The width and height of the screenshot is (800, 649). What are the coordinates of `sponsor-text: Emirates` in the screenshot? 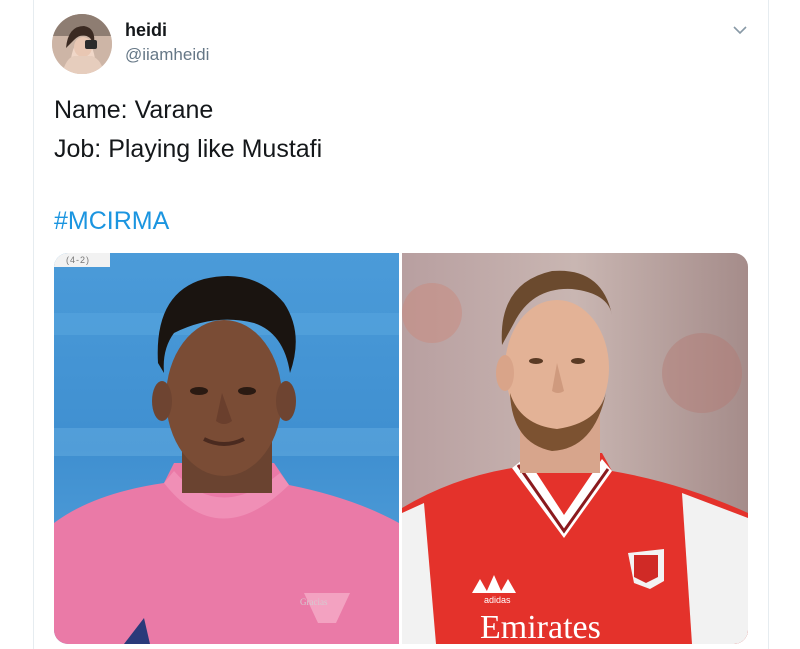 It's located at (540, 626).